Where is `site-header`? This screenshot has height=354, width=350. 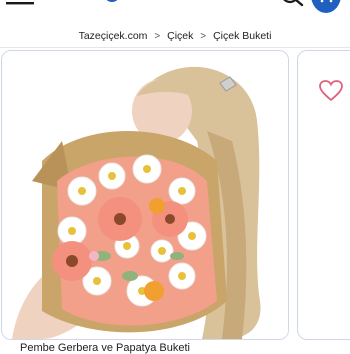
site-header is located at coordinates (175, 11).